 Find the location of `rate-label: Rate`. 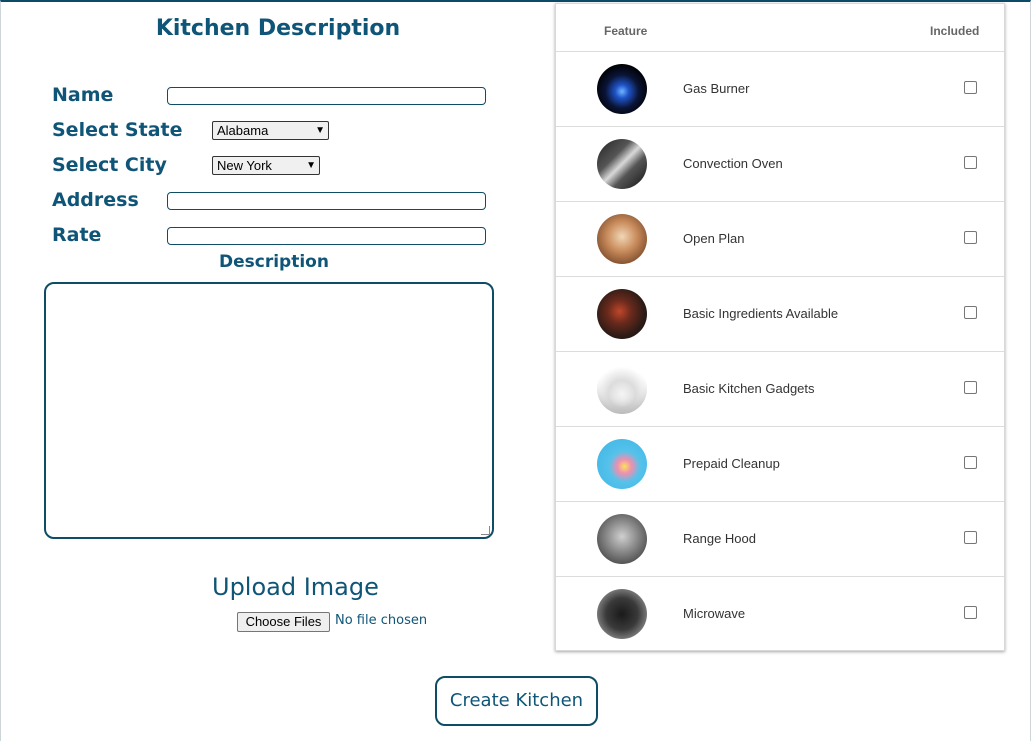

rate-label: Rate is located at coordinates (77, 235).